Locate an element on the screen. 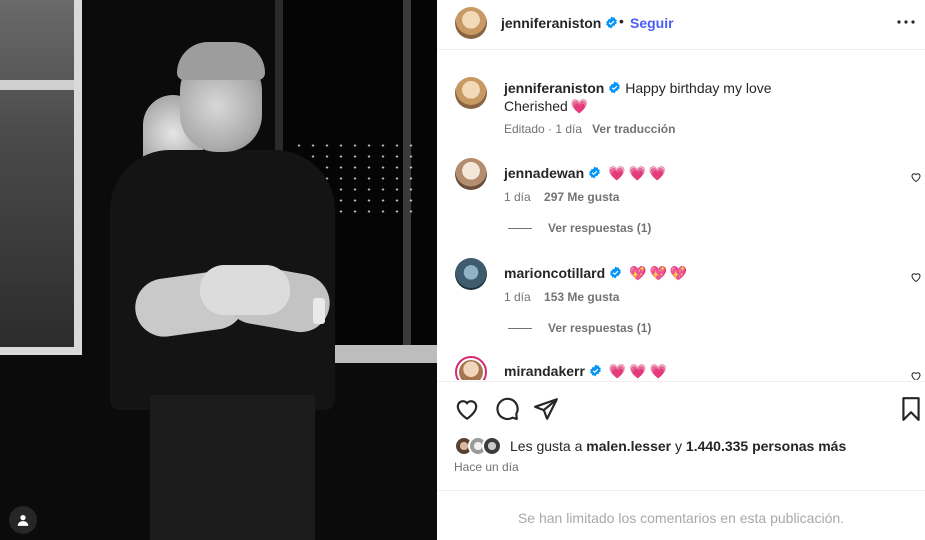  caption-emoji: 💗 is located at coordinates (579, 106).